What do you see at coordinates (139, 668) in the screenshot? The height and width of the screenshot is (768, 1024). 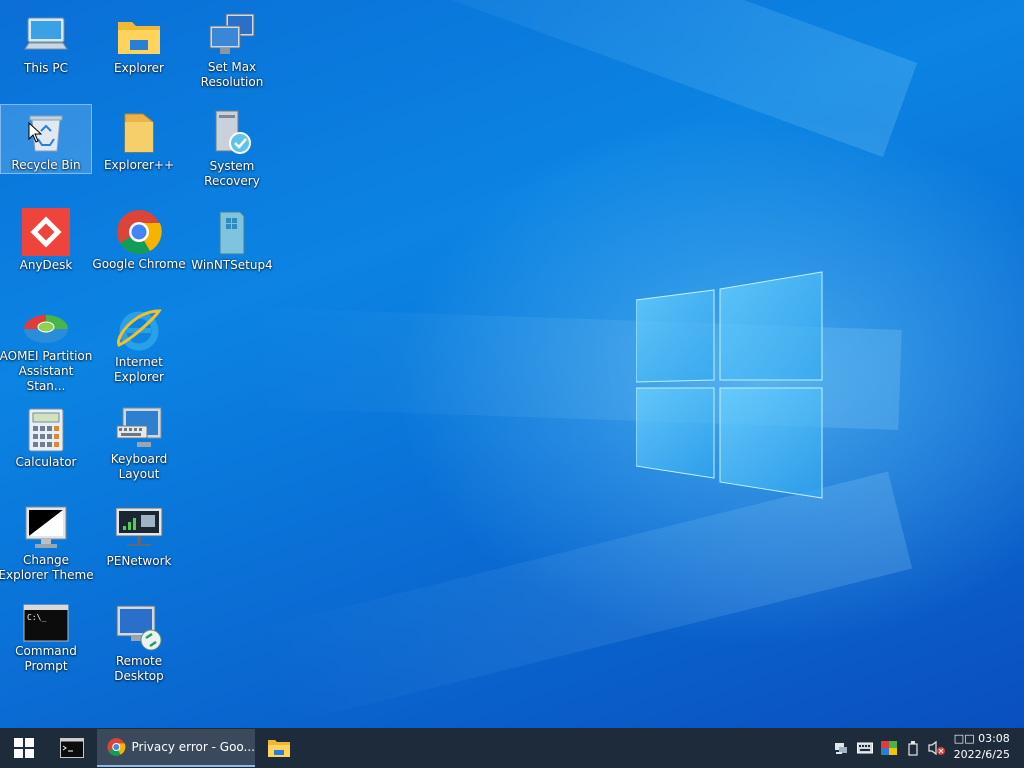 I see `icon-label: Remote Desktop` at bounding box center [139, 668].